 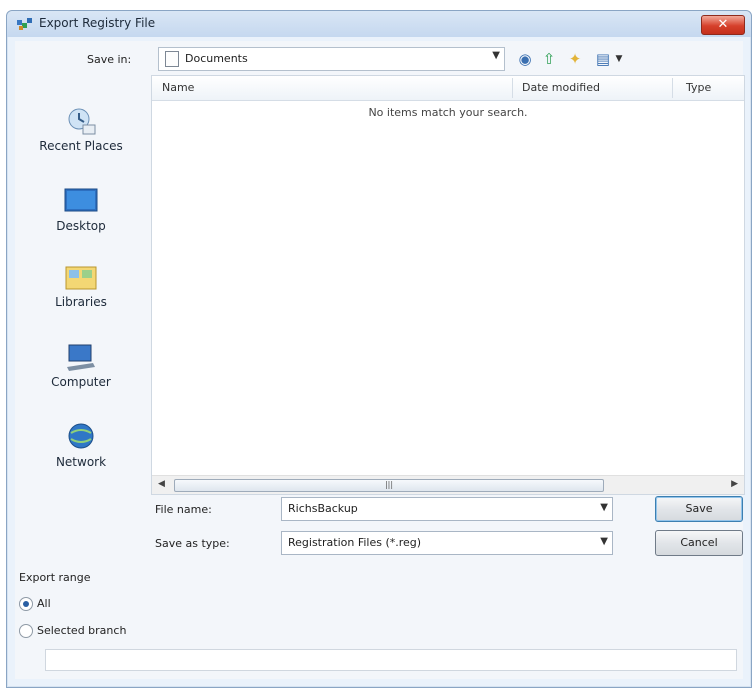 I want to click on place-computer: Computer, so click(x=81, y=376).